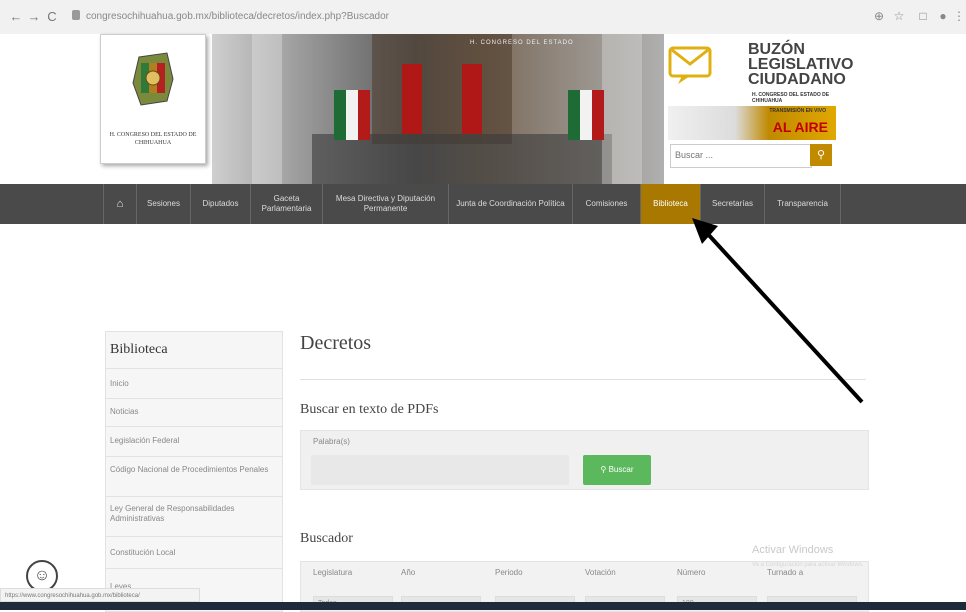 The width and height of the screenshot is (966, 612). Describe the element at coordinates (153, 79) in the screenshot. I see `state-emblem-icon` at that location.